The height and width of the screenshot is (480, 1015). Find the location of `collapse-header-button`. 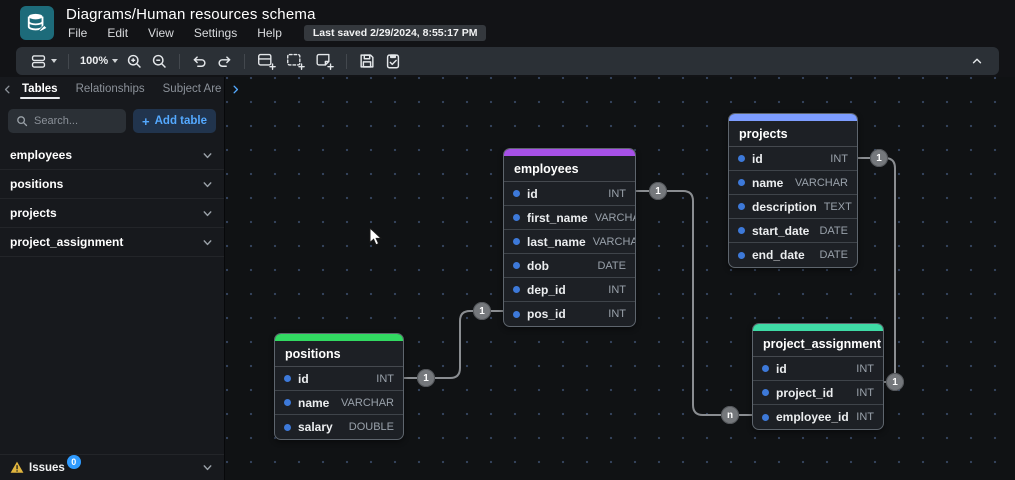

collapse-header-button is located at coordinates (977, 61).